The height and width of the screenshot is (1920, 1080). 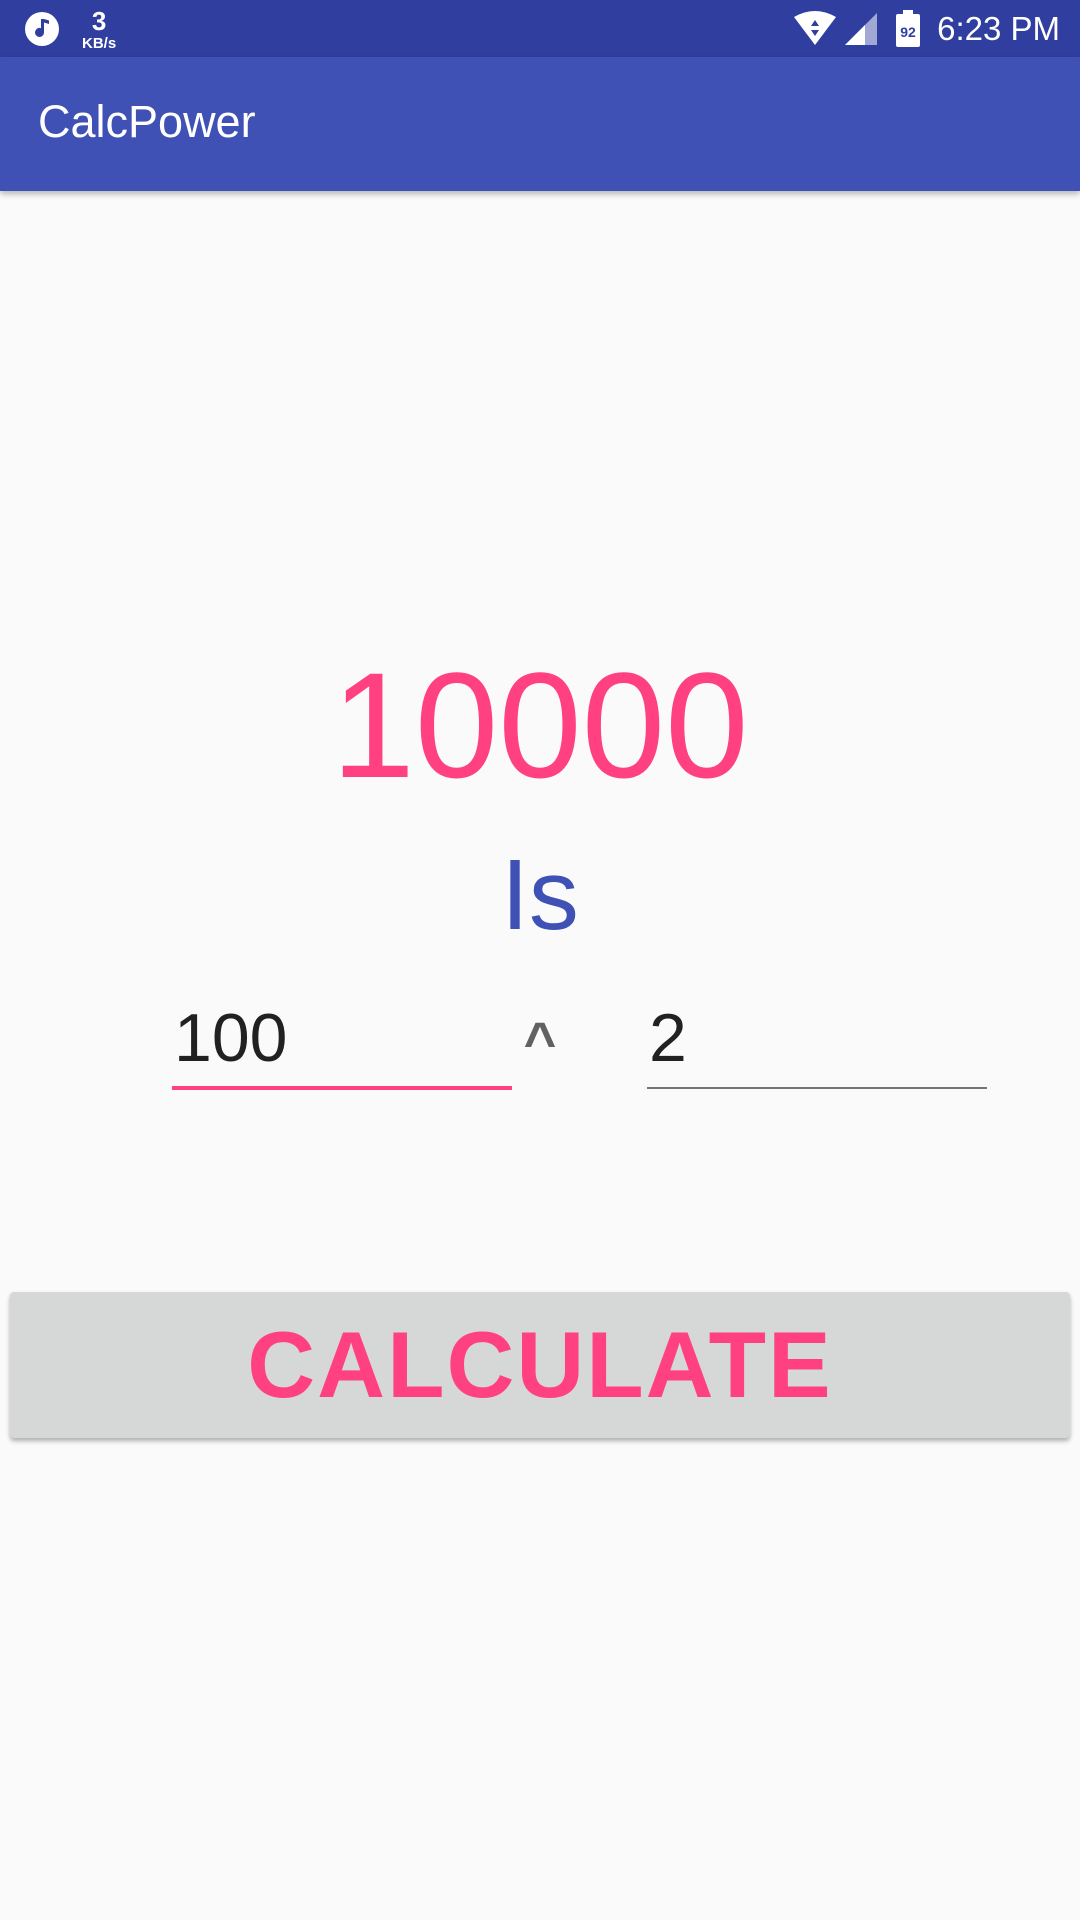 What do you see at coordinates (99, 43) in the screenshot?
I see `network-speed-unit: KB/s` at bounding box center [99, 43].